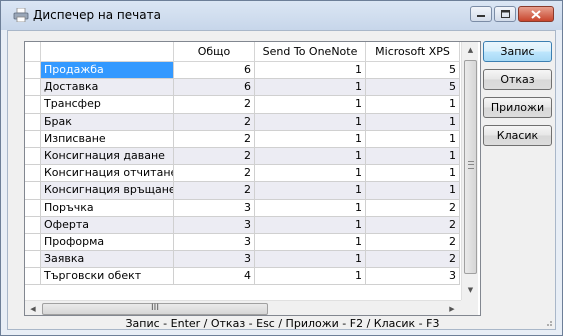 This screenshot has width=563, height=336. I want to click on table-row: Поръчка 3 1 2, so click(242, 208).